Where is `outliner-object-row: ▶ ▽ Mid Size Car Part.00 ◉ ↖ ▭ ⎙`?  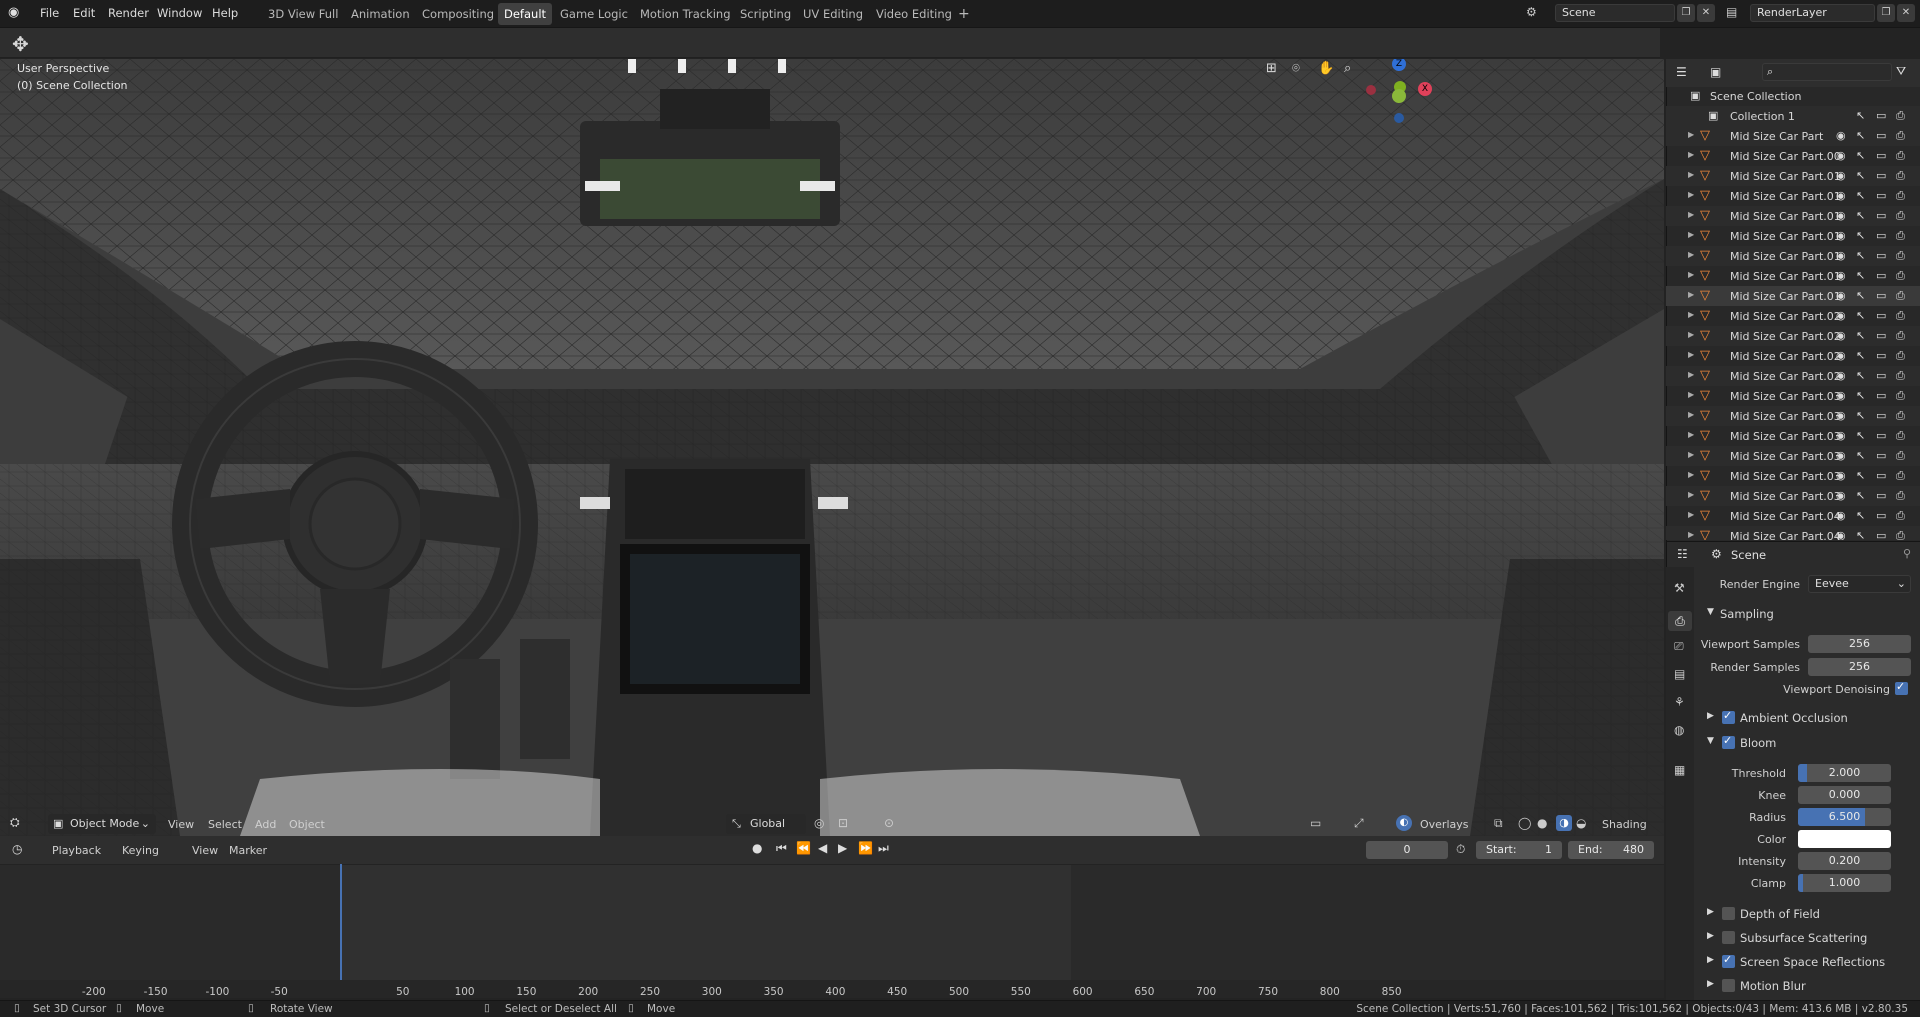
outliner-object-row: ▶ ▽ Mid Size Car Part.00 ◉ ↖ ▭ ⎙ is located at coordinates (1793, 156).